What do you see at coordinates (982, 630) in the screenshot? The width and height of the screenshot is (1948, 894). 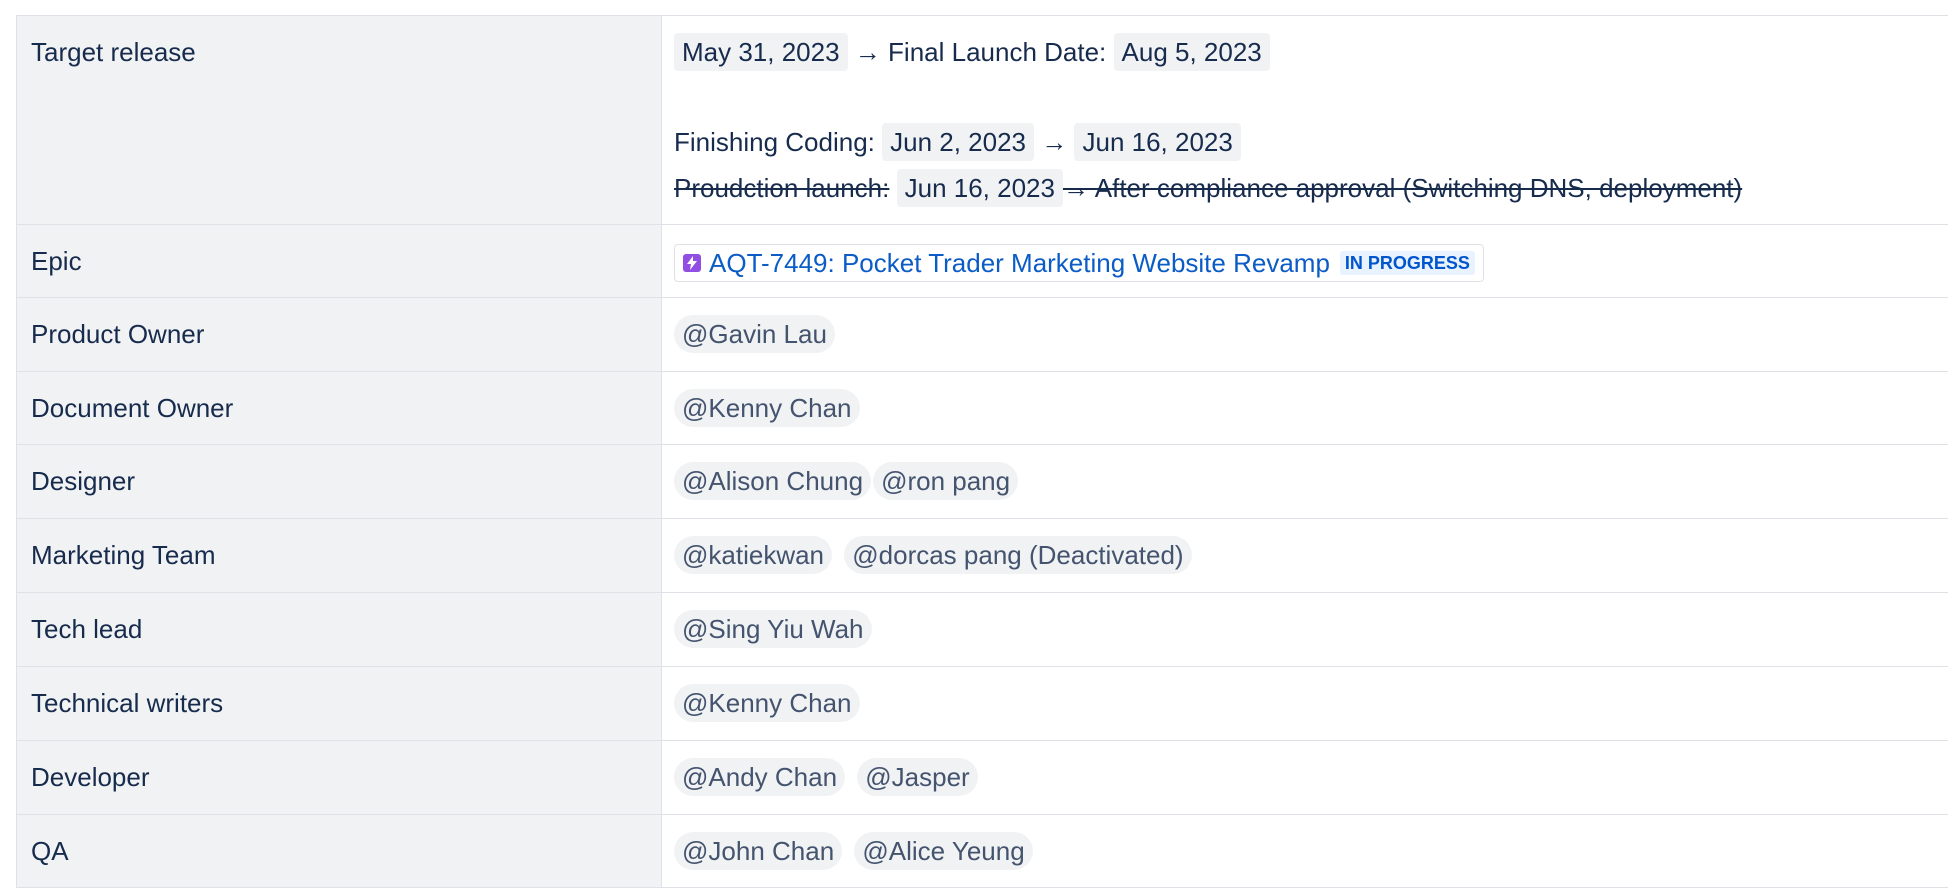 I see `table-row: Tech lead @Sing Yiu Wah` at bounding box center [982, 630].